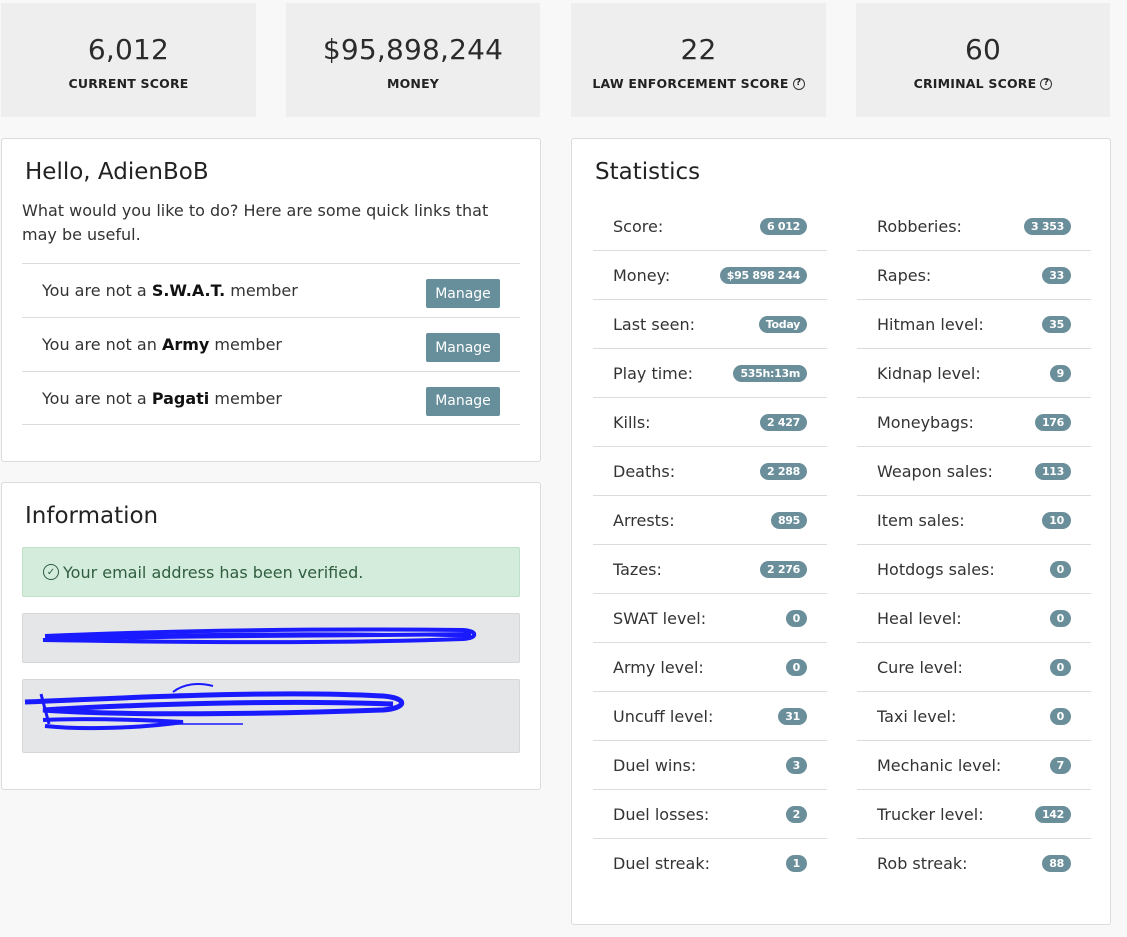  I want to click on stat-label: Mechanic level:, so click(939, 765).